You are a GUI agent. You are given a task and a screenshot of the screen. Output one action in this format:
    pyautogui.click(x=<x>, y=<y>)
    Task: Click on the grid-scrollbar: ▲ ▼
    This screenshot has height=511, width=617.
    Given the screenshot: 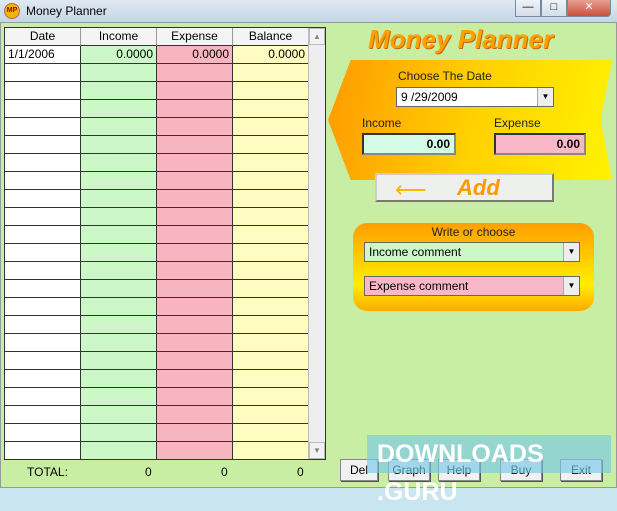 What is the action you would take?
    pyautogui.click(x=316, y=243)
    